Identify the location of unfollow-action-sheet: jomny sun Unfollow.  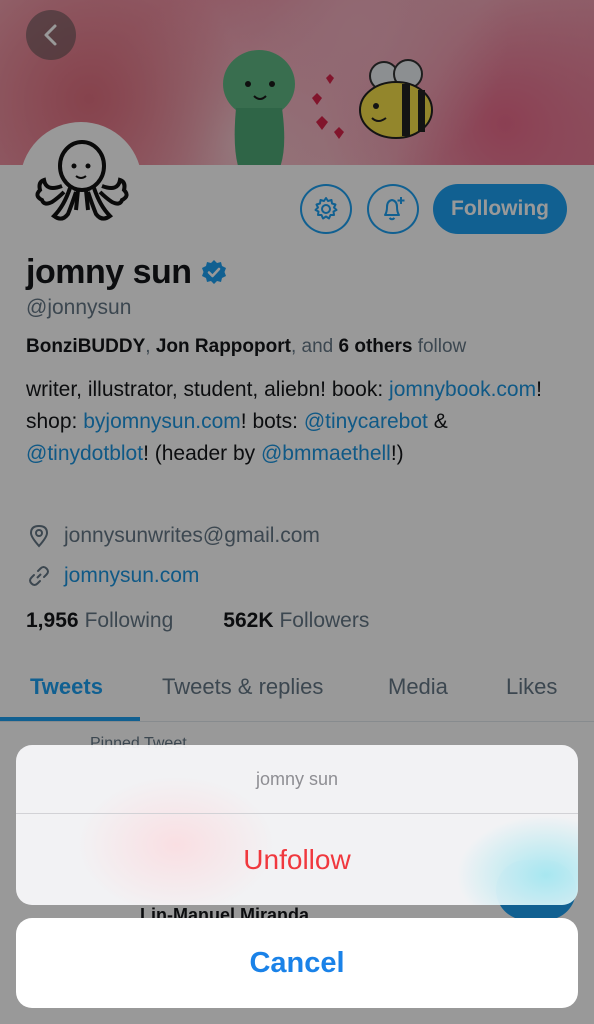
(297, 825).